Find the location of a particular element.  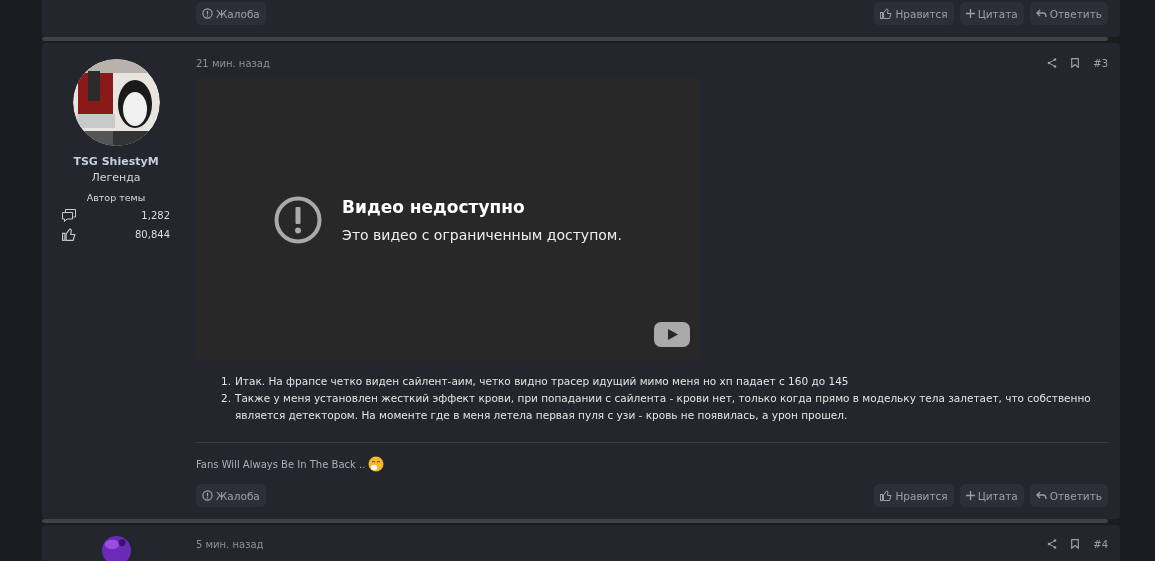

post-time: 5 мин. назад is located at coordinates (230, 544).